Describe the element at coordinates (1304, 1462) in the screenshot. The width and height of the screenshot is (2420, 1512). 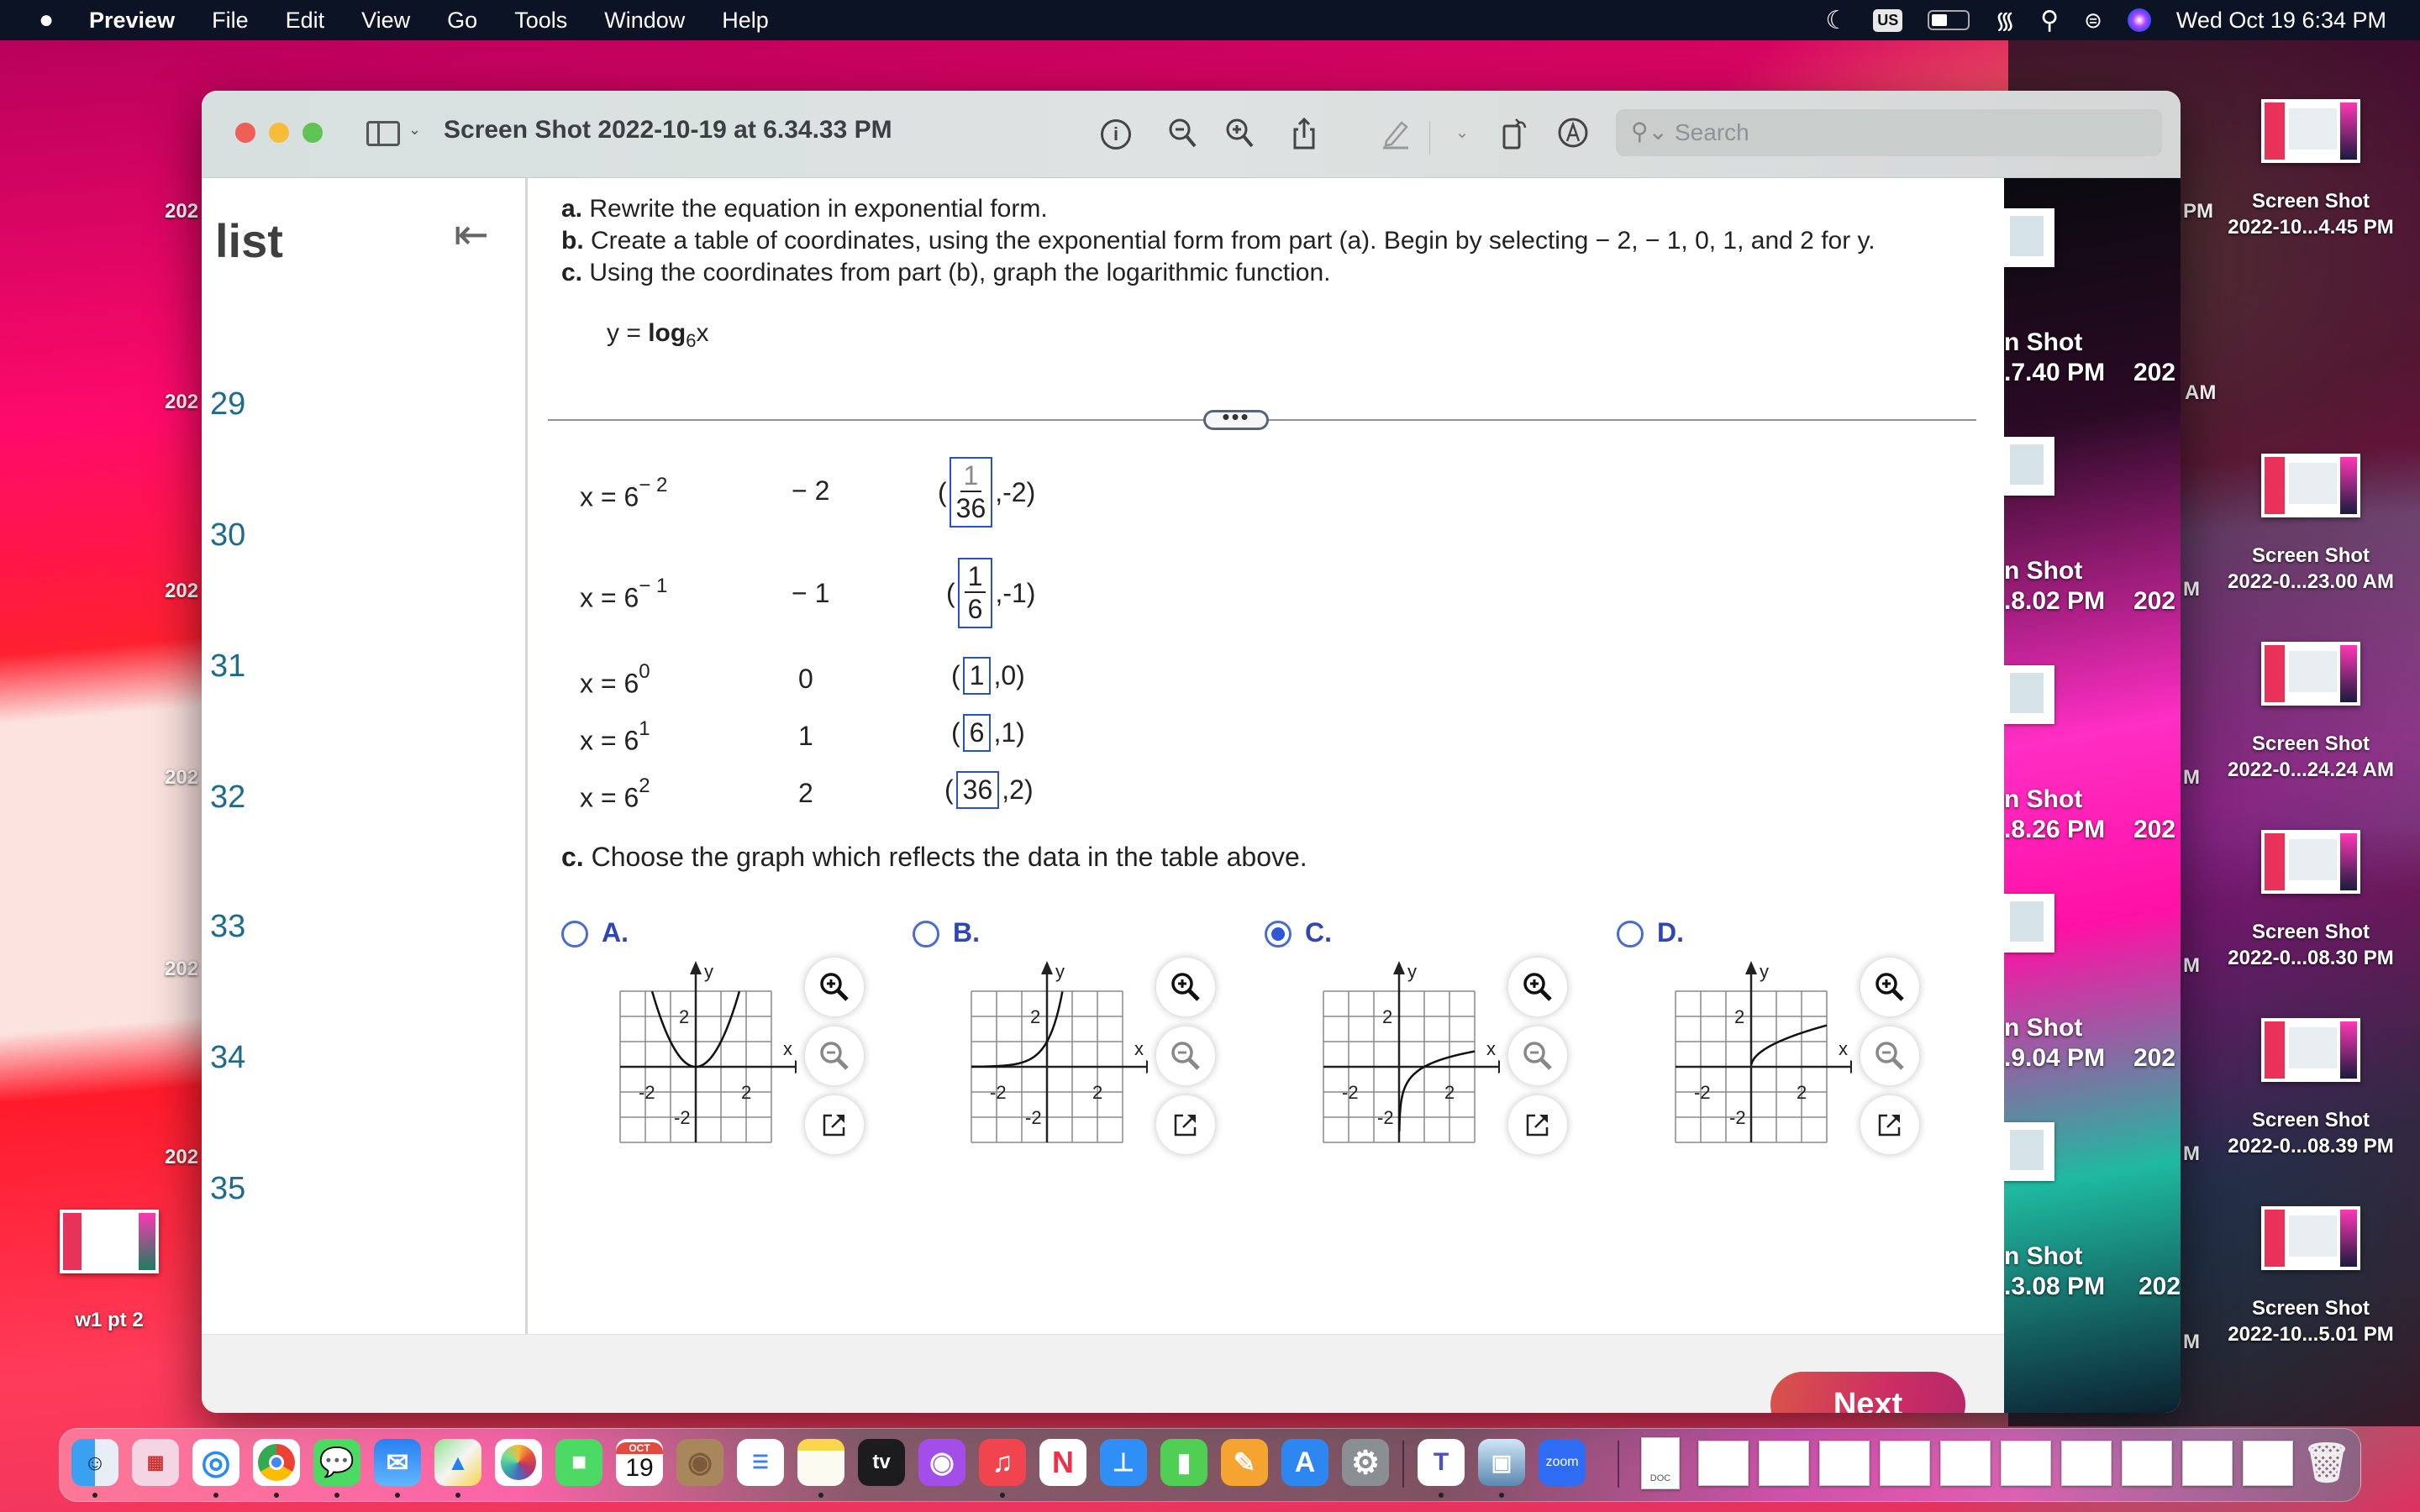
I see `dock-app-store: A` at that location.